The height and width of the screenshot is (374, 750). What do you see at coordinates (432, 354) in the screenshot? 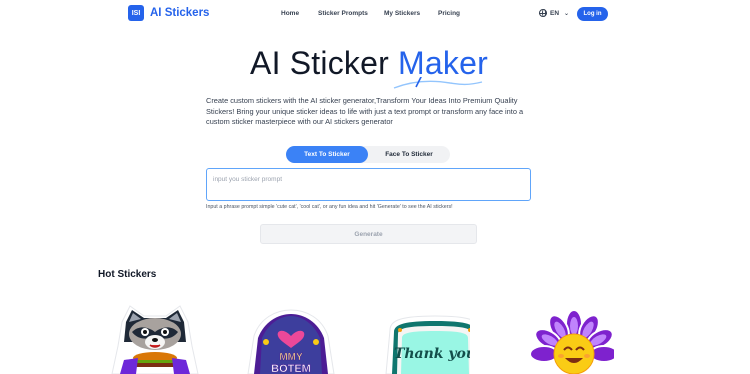
I see `sticker-text: Thank you` at bounding box center [432, 354].